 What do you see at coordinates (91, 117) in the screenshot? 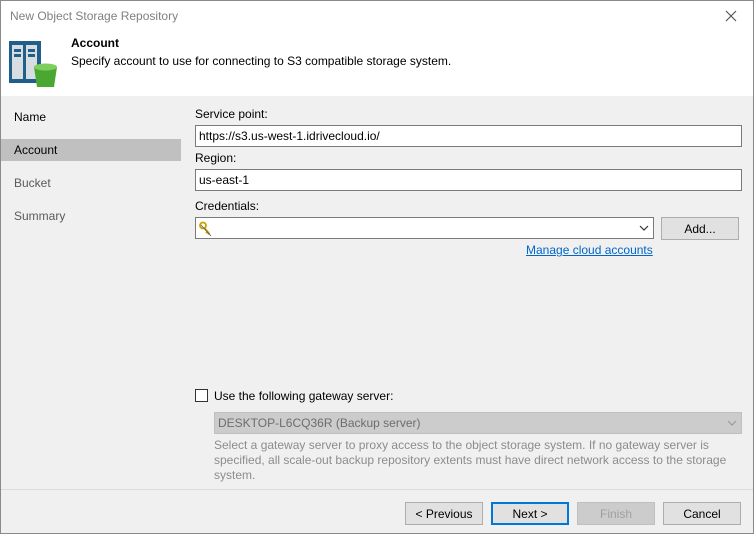
I see `sidebar-item-name: Name` at bounding box center [91, 117].